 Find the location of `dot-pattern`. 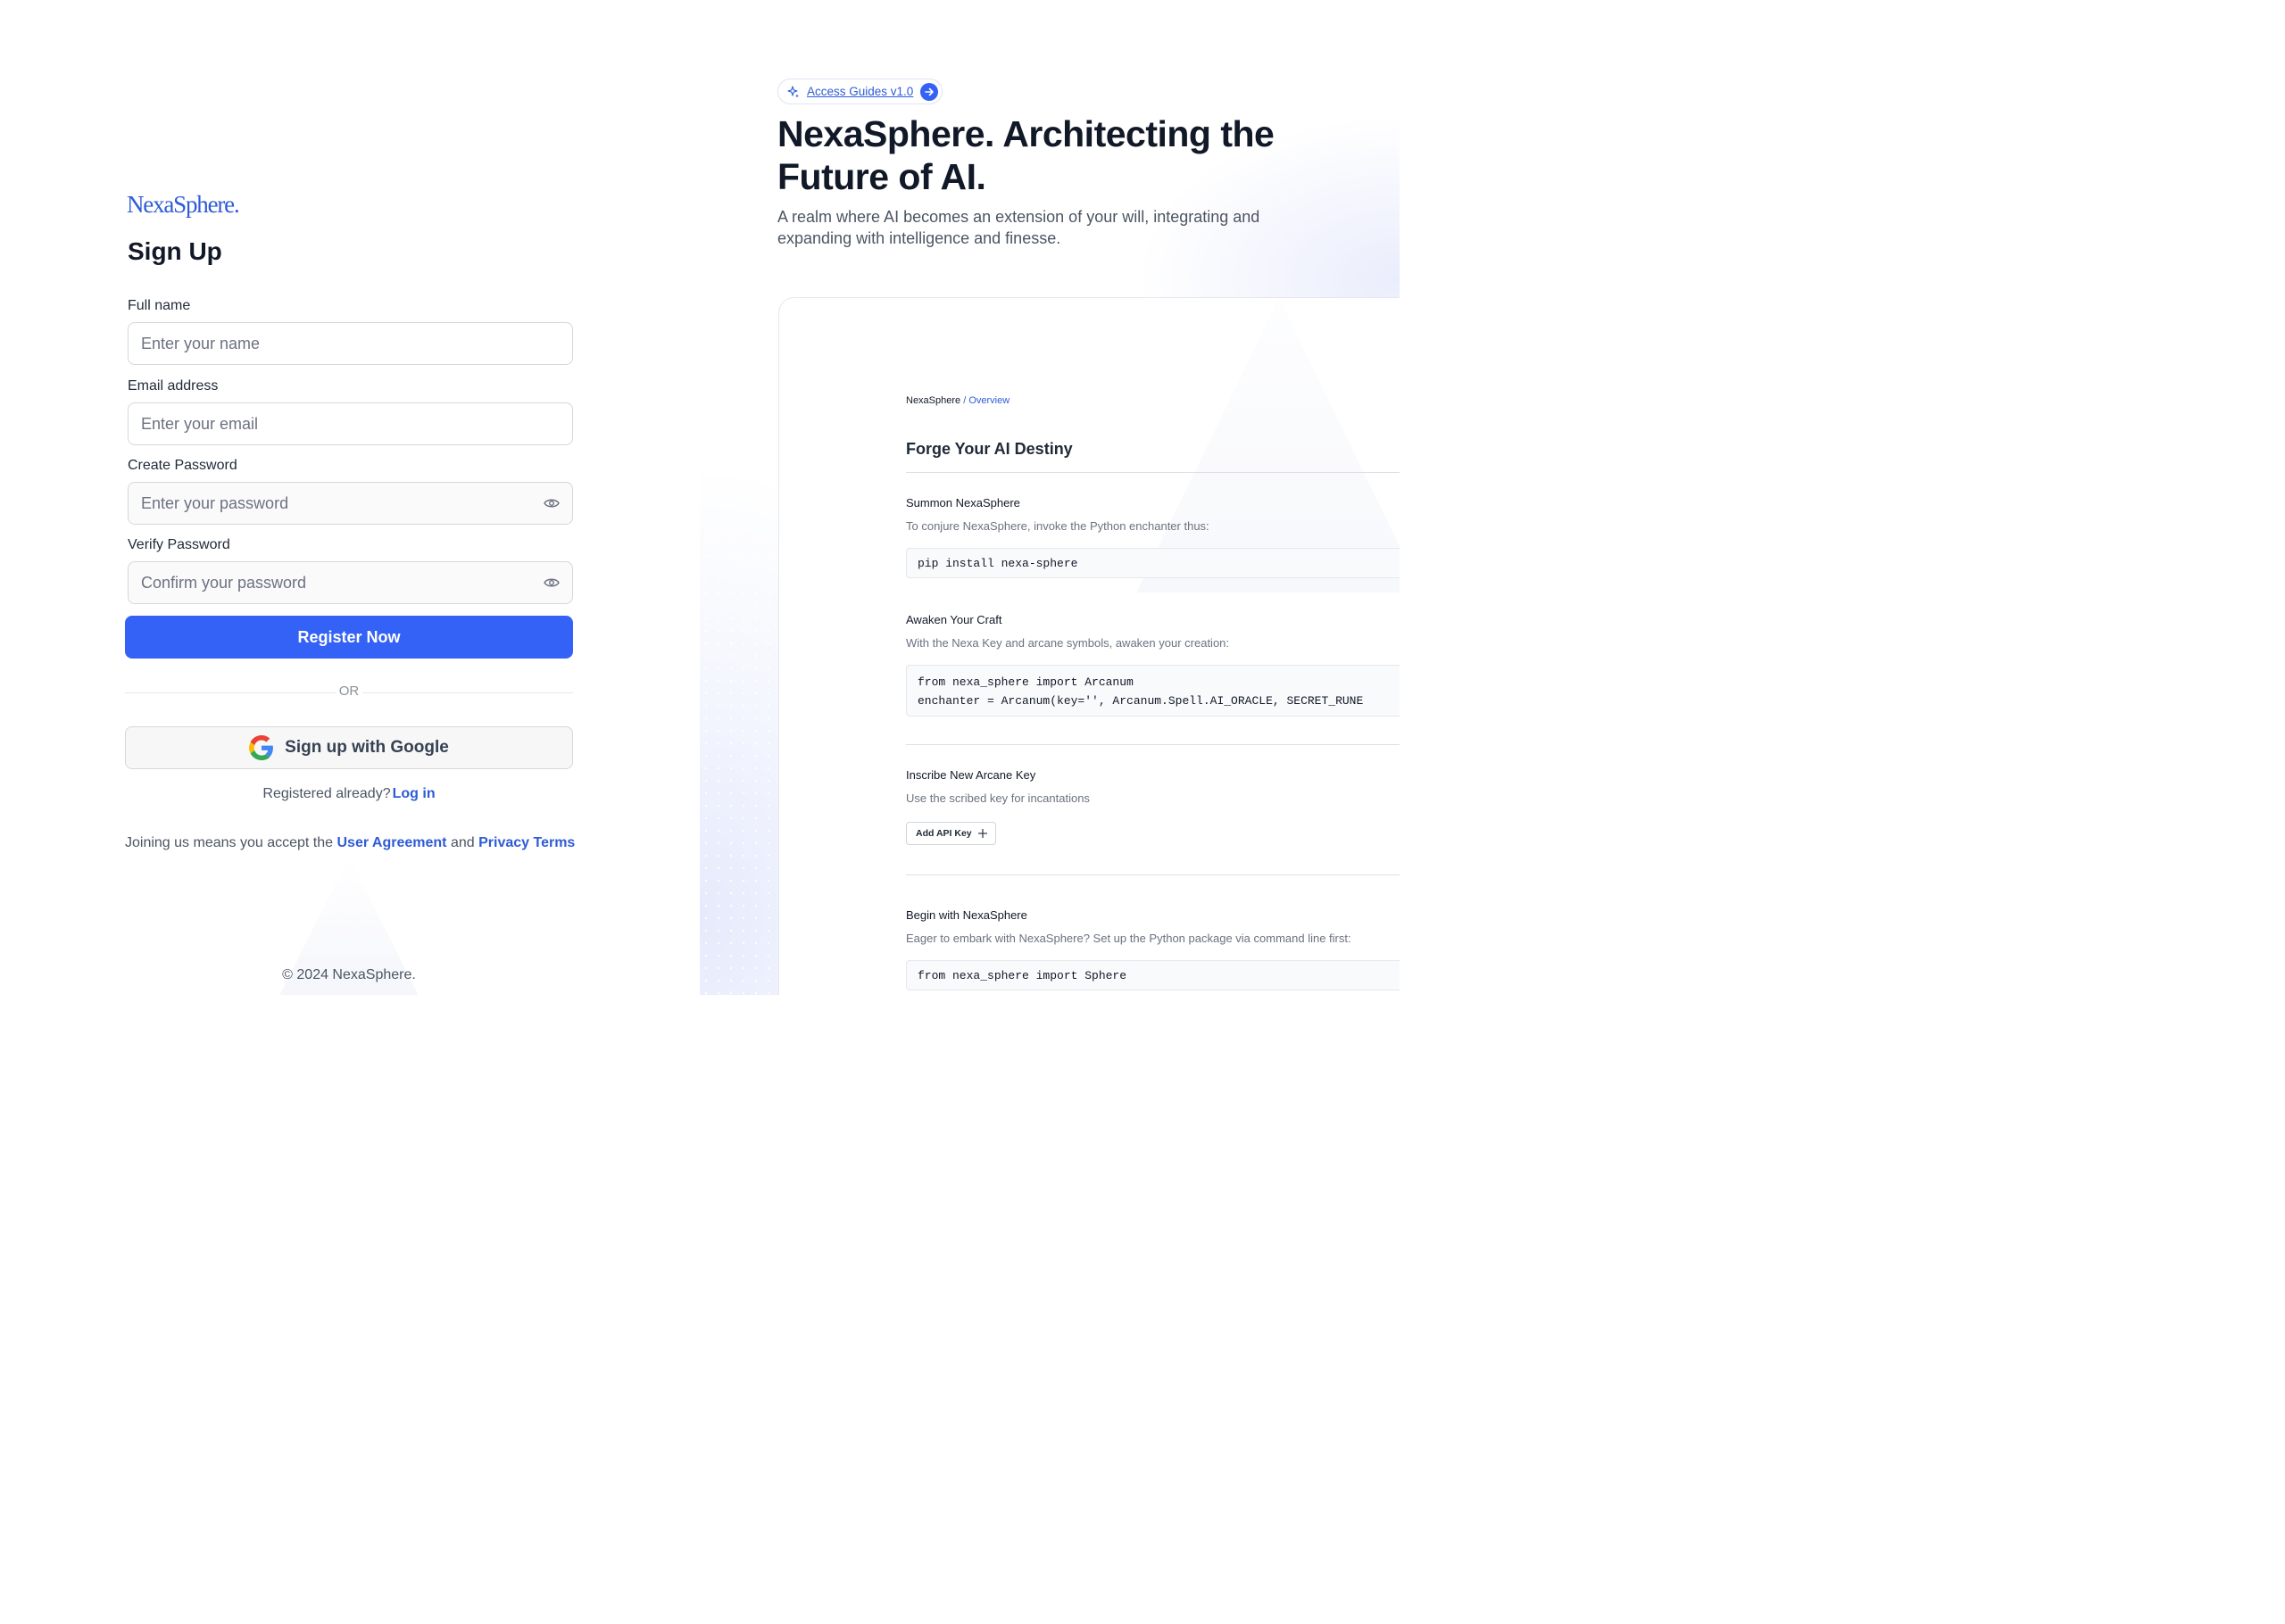

dot-pattern is located at coordinates (740, 747).